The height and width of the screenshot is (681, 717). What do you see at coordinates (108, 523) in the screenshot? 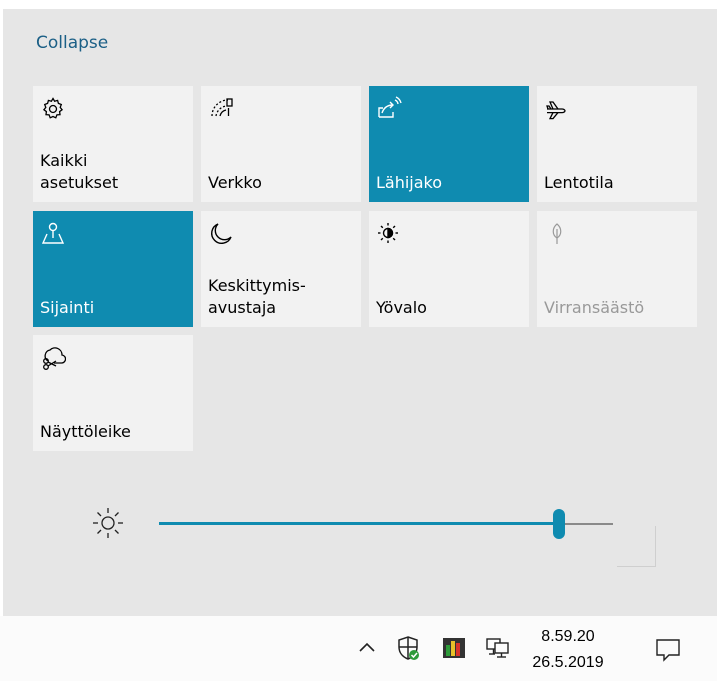
I see `brightness-icon` at bounding box center [108, 523].